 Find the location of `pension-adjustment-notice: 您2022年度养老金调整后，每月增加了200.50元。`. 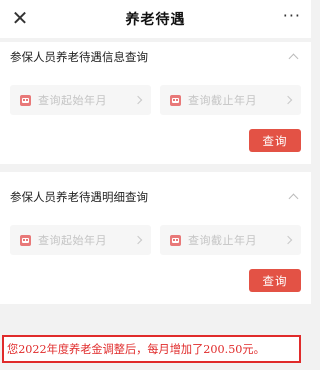

pension-adjustment-notice: 您2022年度养老金调整后，每月增加了200.50元。 is located at coordinates (151, 349).